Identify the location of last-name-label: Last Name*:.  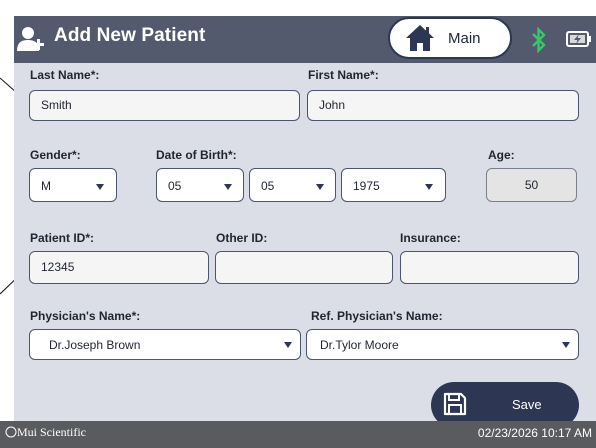
(65, 75).